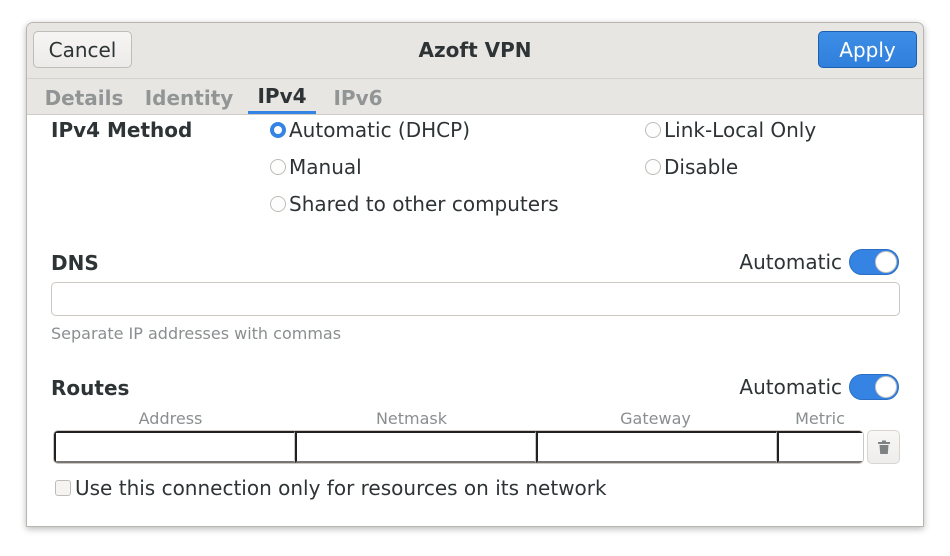 The image size is (950, 556). What do you see at coordinates (170, 418) in the screenshot?
I see `column-header-address: Address` at bounding box center [170, 418].